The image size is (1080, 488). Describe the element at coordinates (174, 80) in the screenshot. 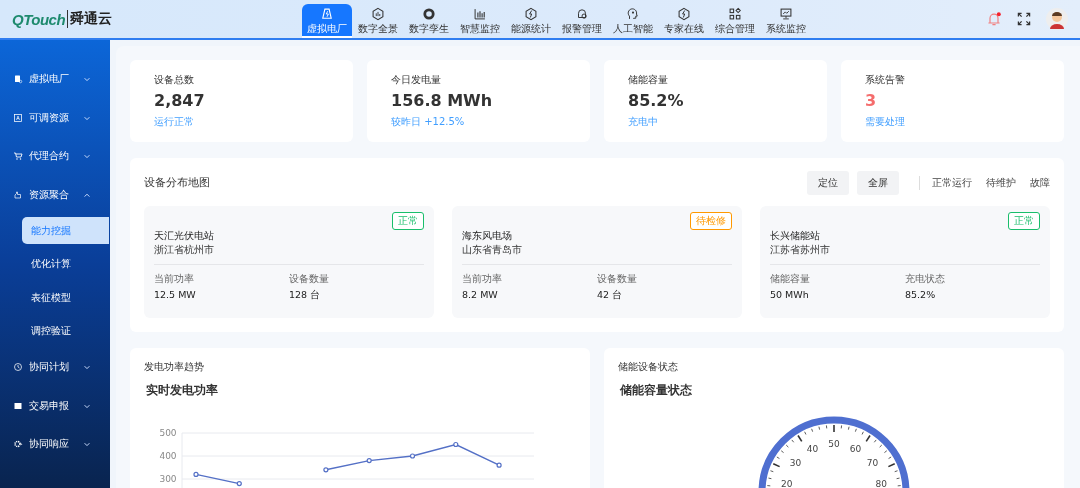

I see `stat-label: 设备总数` at that location.